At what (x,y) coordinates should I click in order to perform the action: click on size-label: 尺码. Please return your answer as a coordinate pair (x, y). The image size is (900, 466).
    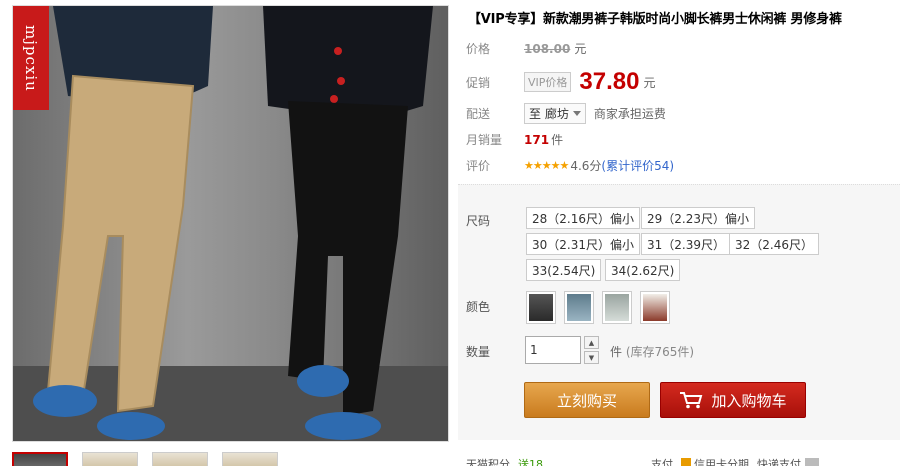
    Looking at the image, I should click on (478, 221).